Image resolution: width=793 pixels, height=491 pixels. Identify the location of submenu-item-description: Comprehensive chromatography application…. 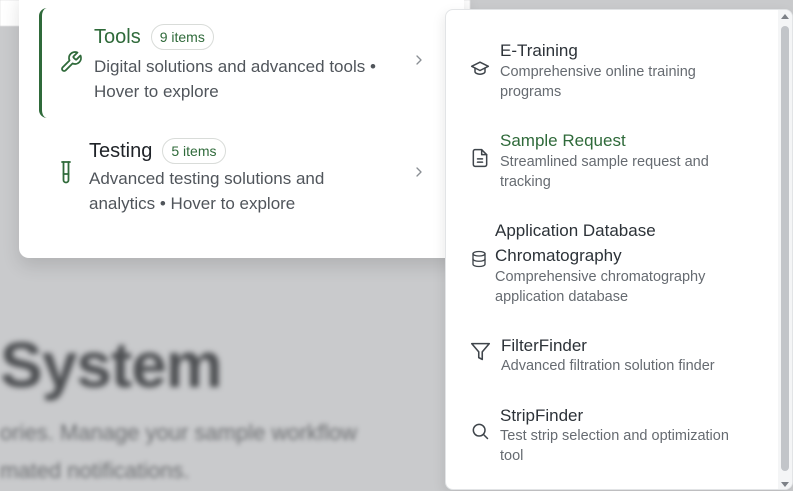
(600, 287).